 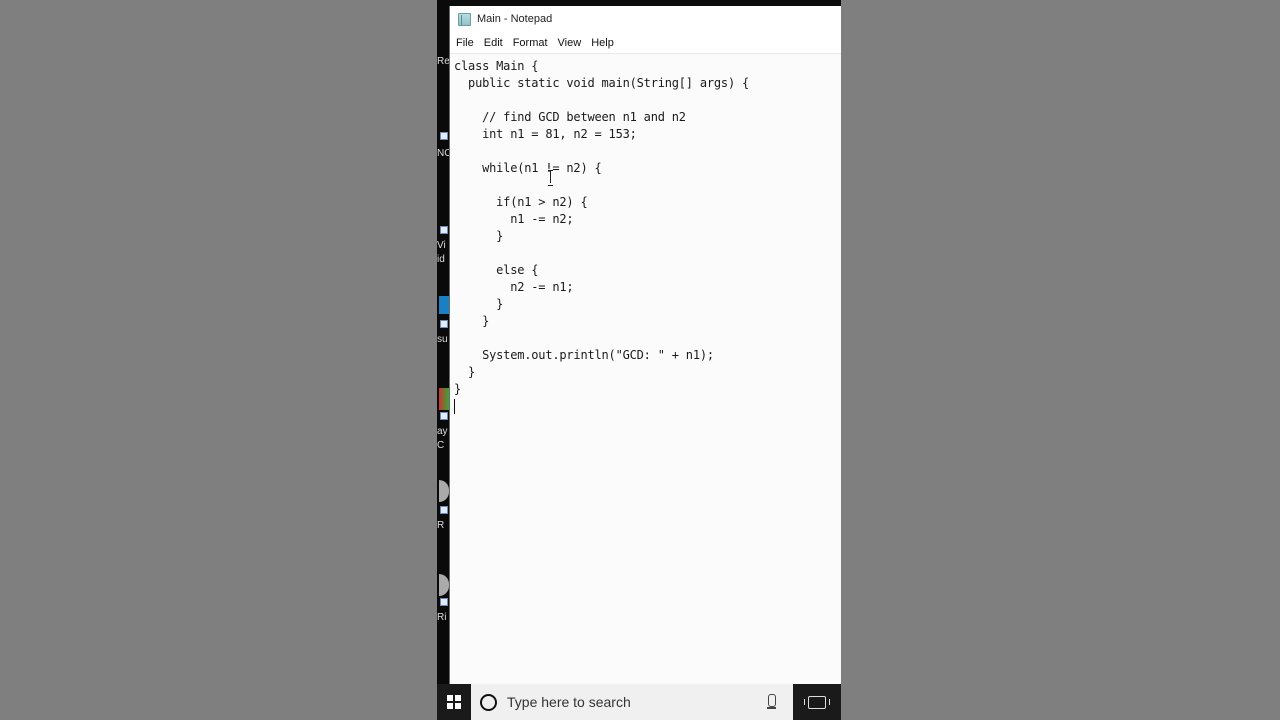 What do you see at coordinates (570, 117) in the screenshot?
I see `code-line: // find GCD between n1 and n2` at bounding box center [570, 117].